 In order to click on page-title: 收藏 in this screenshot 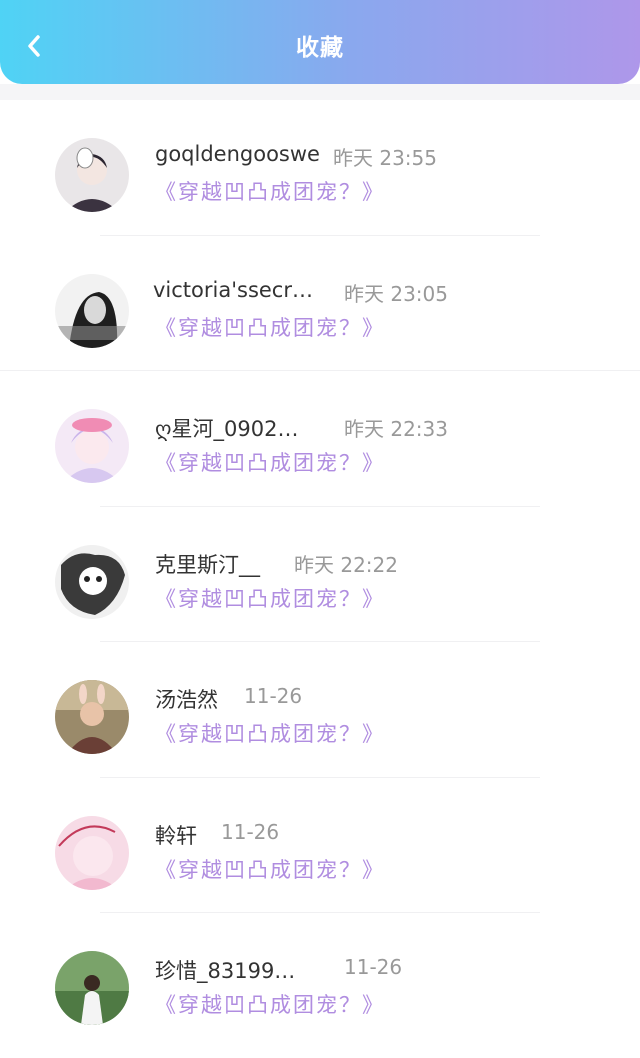, I will do `click(320, 48)`.